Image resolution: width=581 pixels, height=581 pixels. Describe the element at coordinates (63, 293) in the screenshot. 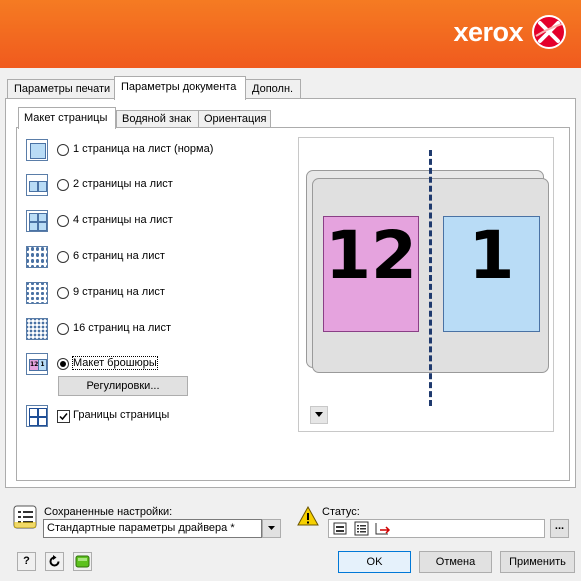

I see `layout-9-up-radio` at that location.